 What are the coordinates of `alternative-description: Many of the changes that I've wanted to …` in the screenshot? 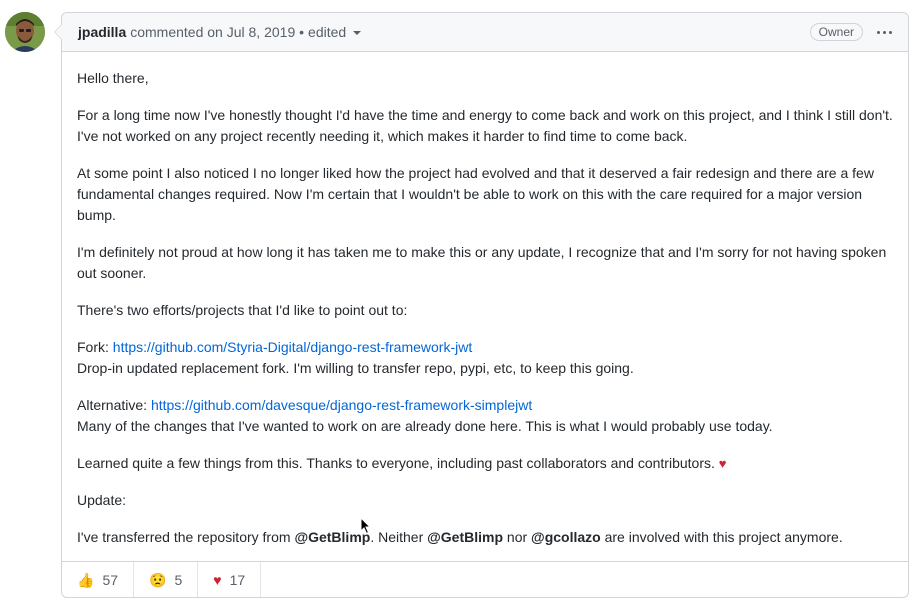 It's located at (425, 426).